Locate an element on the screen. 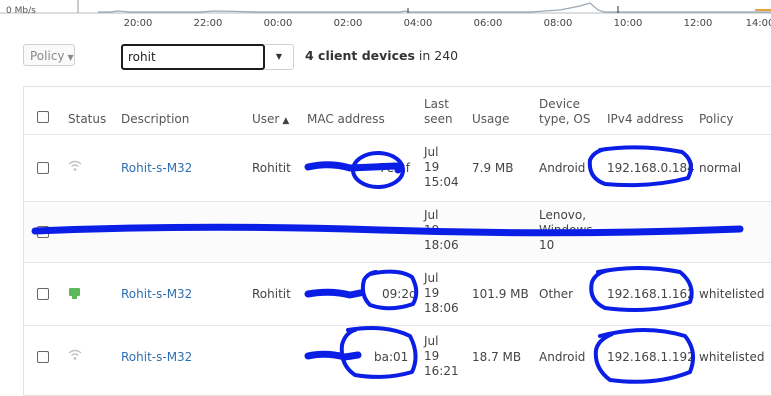  last-seen-time: 16:21 is located at coordinates (441, 371).